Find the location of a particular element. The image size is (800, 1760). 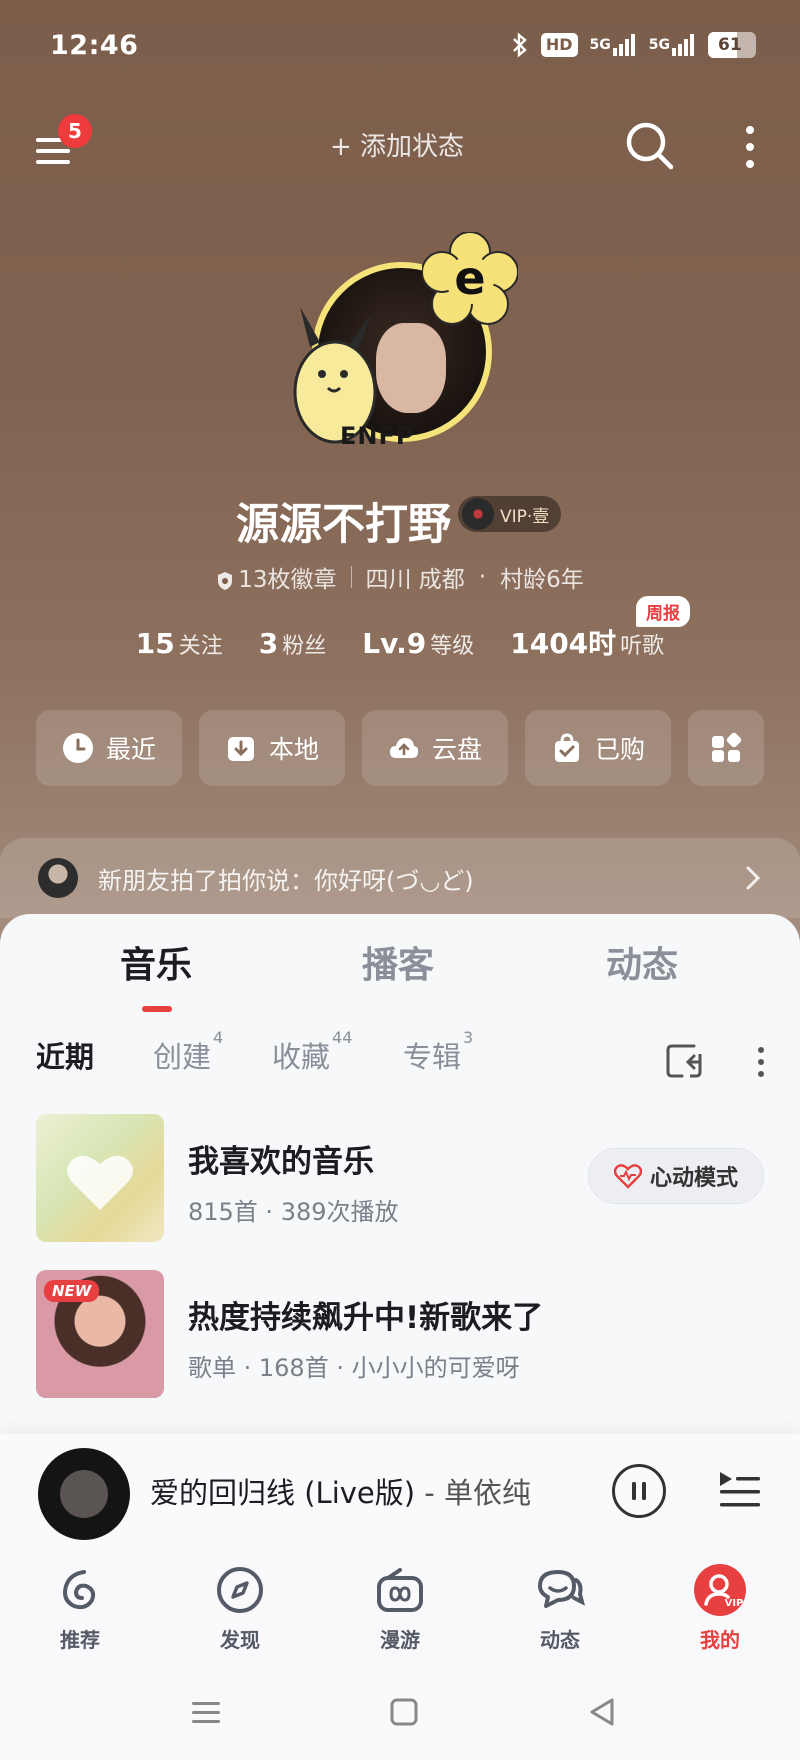

album-disc is located at coordinates (84, 1494).